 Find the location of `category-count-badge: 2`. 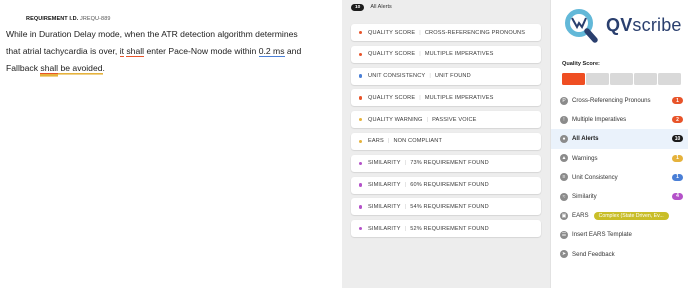

category-count-badge: 2 is located at coordinates (677, 120).